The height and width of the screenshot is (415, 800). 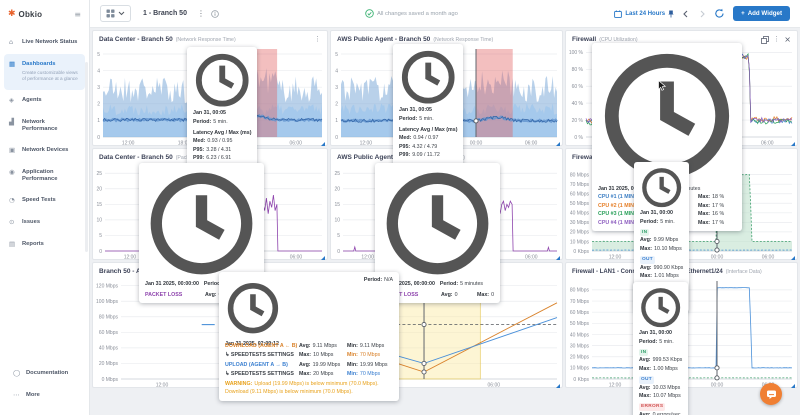 What do you see at coordinates (656, 213) in the screenshot?
I see `tooltip-time: Jan 31, 00:00` at bounding box center [656, 213].